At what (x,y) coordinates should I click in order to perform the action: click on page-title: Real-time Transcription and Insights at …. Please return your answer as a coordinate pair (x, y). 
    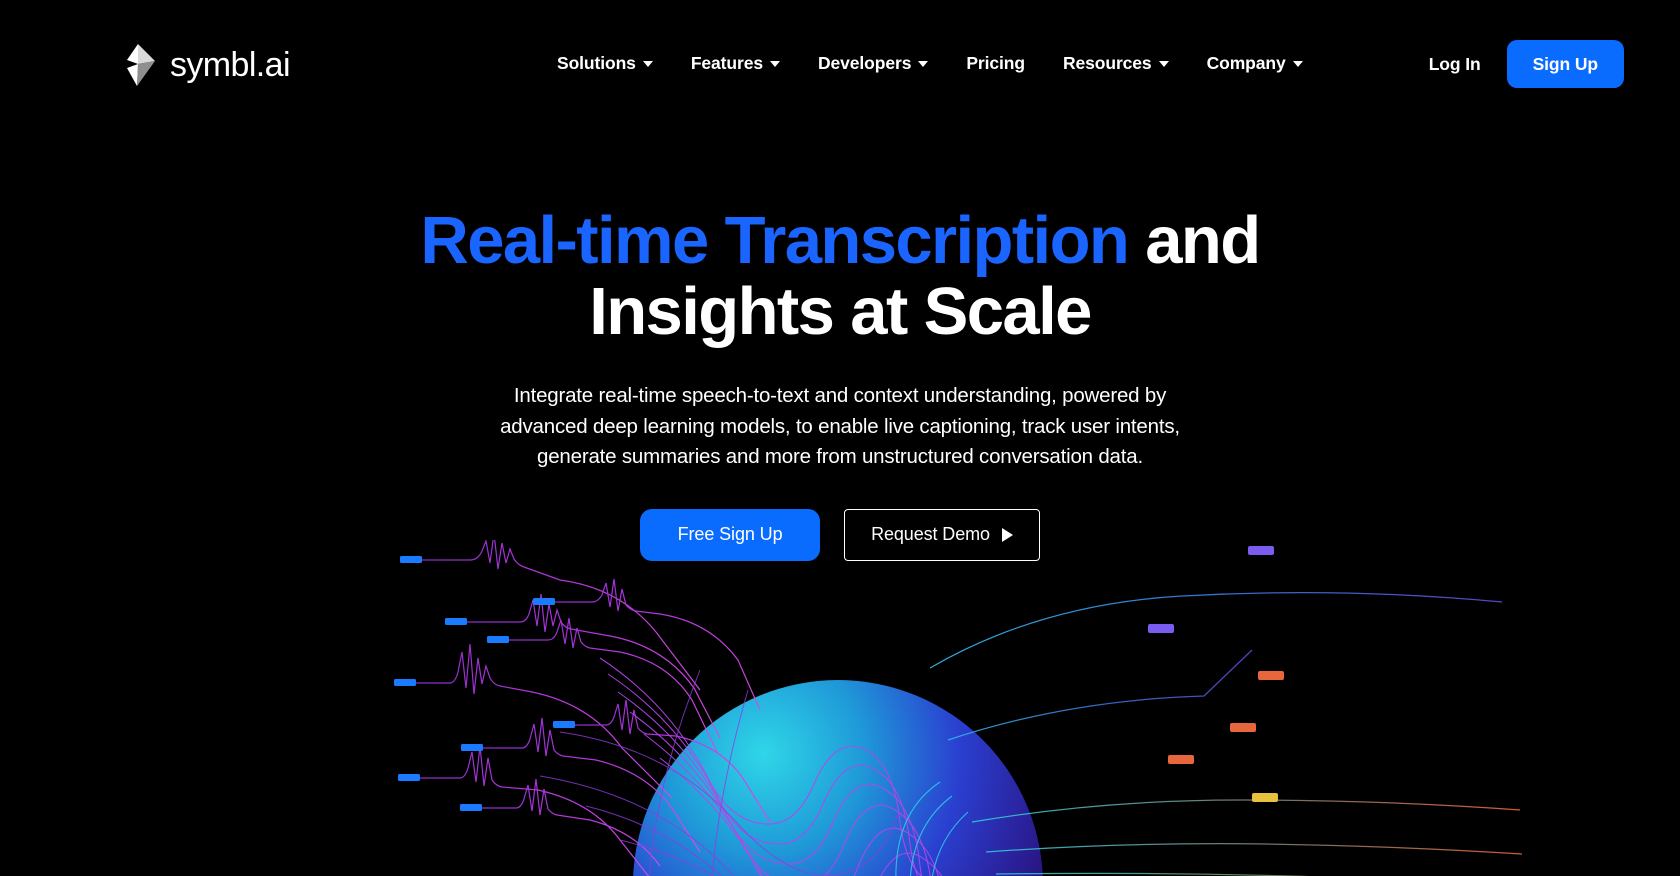
    Looking at the image, I should click on (840, 276).